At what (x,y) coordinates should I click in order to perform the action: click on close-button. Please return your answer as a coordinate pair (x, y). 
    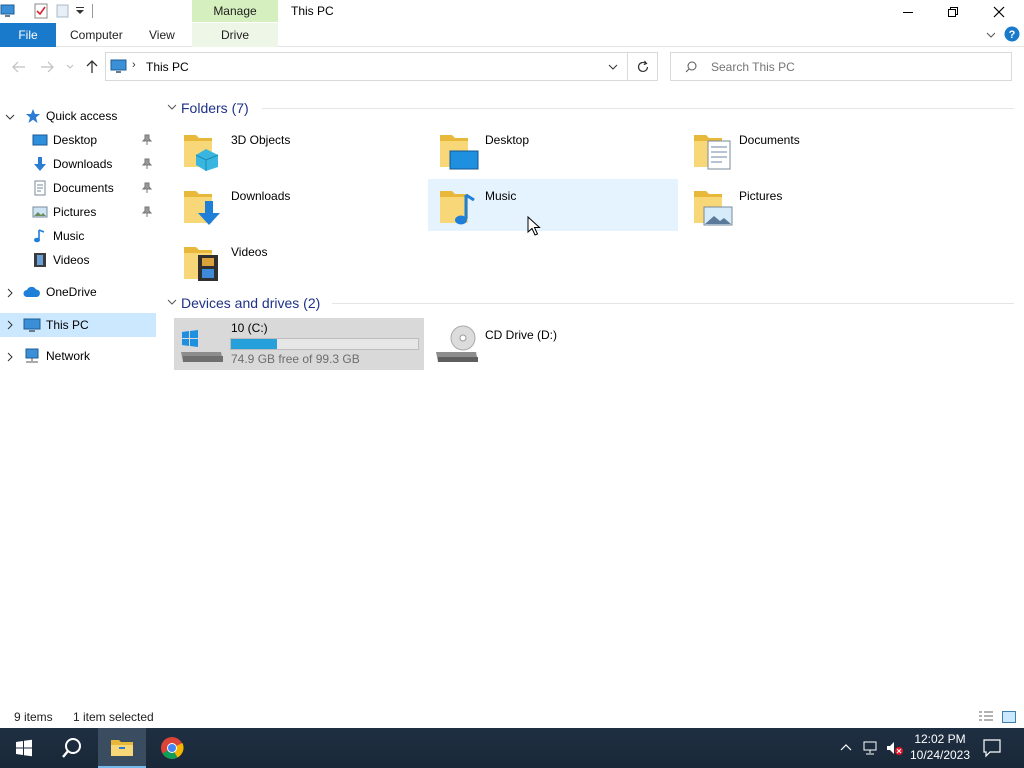
    Looking at the image, I should click on (999, 11).